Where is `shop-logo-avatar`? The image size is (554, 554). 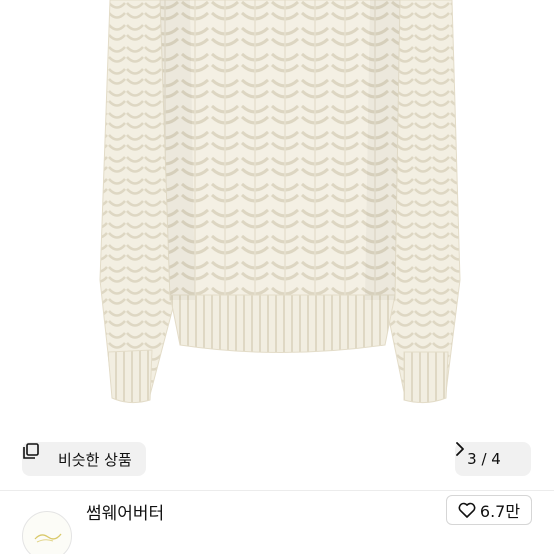 shop-logo-avatar is located at coordinates (47, 532).